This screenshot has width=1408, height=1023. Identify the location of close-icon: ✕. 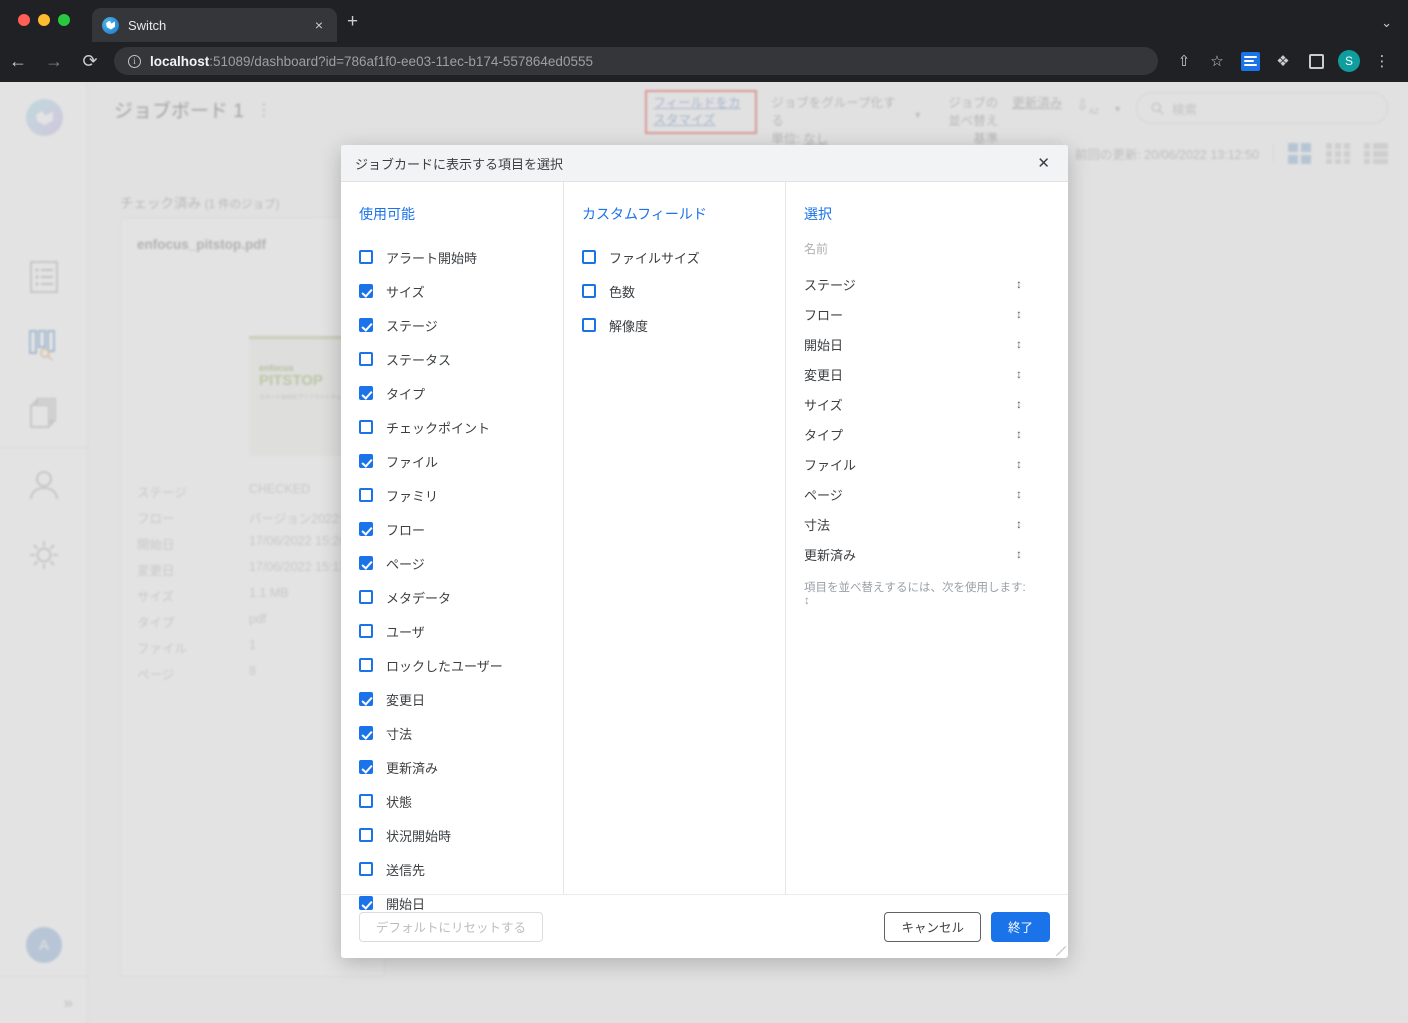
(1043, 163).